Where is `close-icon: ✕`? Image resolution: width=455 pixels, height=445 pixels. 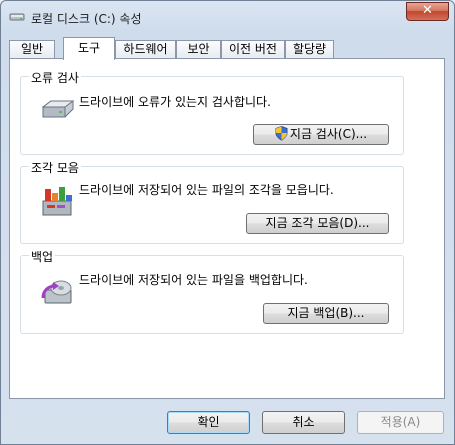
close-icon: ✕ is located at coordinates (427, 10).